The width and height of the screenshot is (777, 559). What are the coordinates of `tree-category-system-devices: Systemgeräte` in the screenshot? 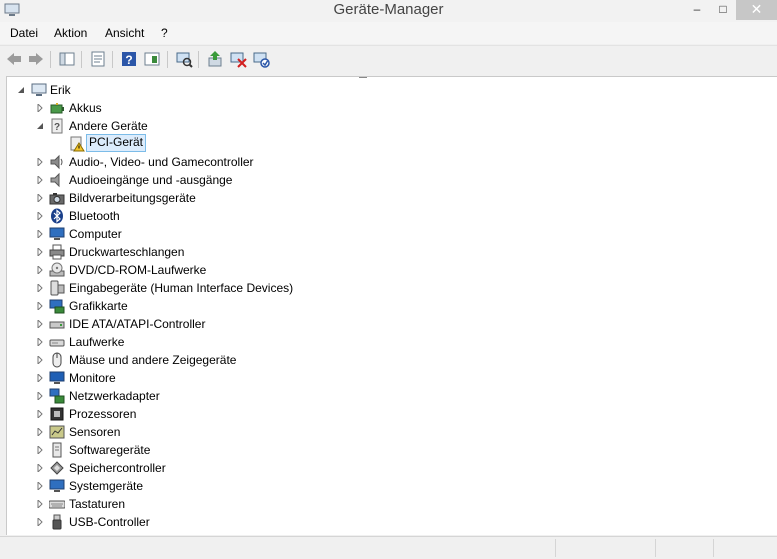 It's located at (207, 486).